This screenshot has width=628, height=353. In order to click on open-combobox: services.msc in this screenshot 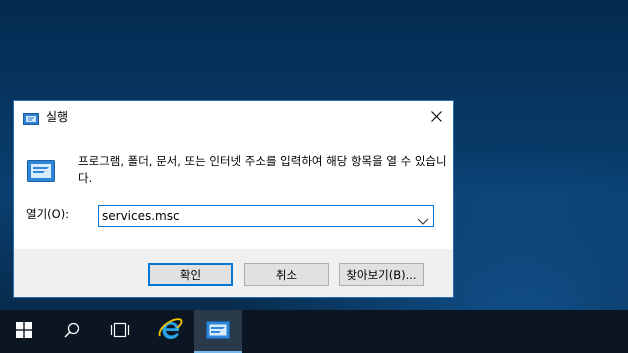, I will do `click(266, 216)`.